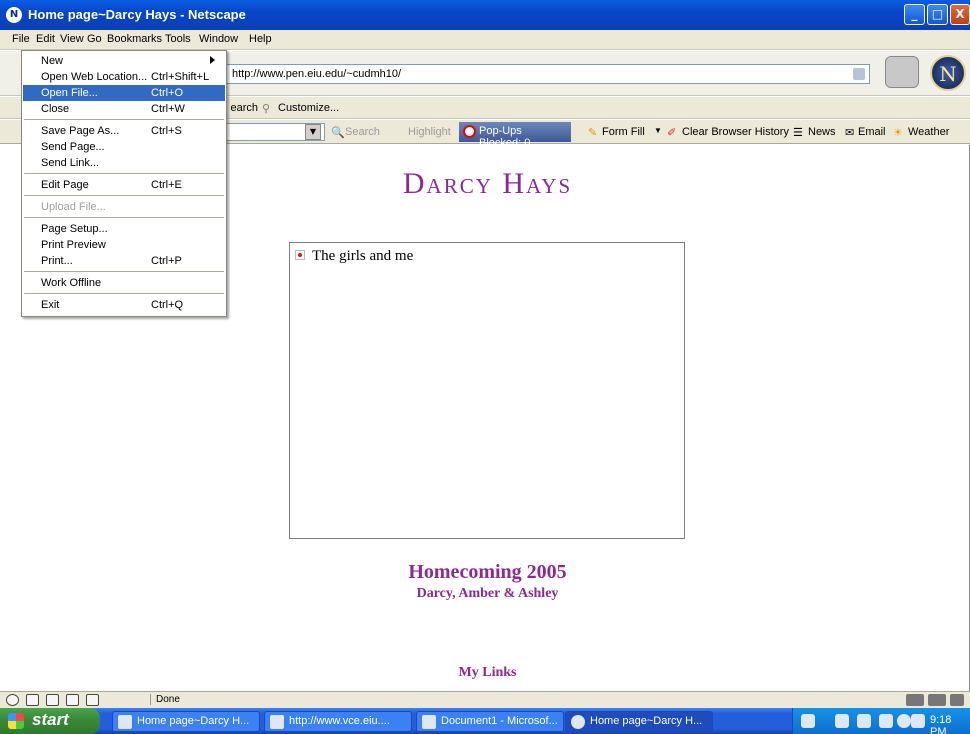 The image size is (970, 734). I want to click on menu-item-label: Edit Page, so click(65, 185).